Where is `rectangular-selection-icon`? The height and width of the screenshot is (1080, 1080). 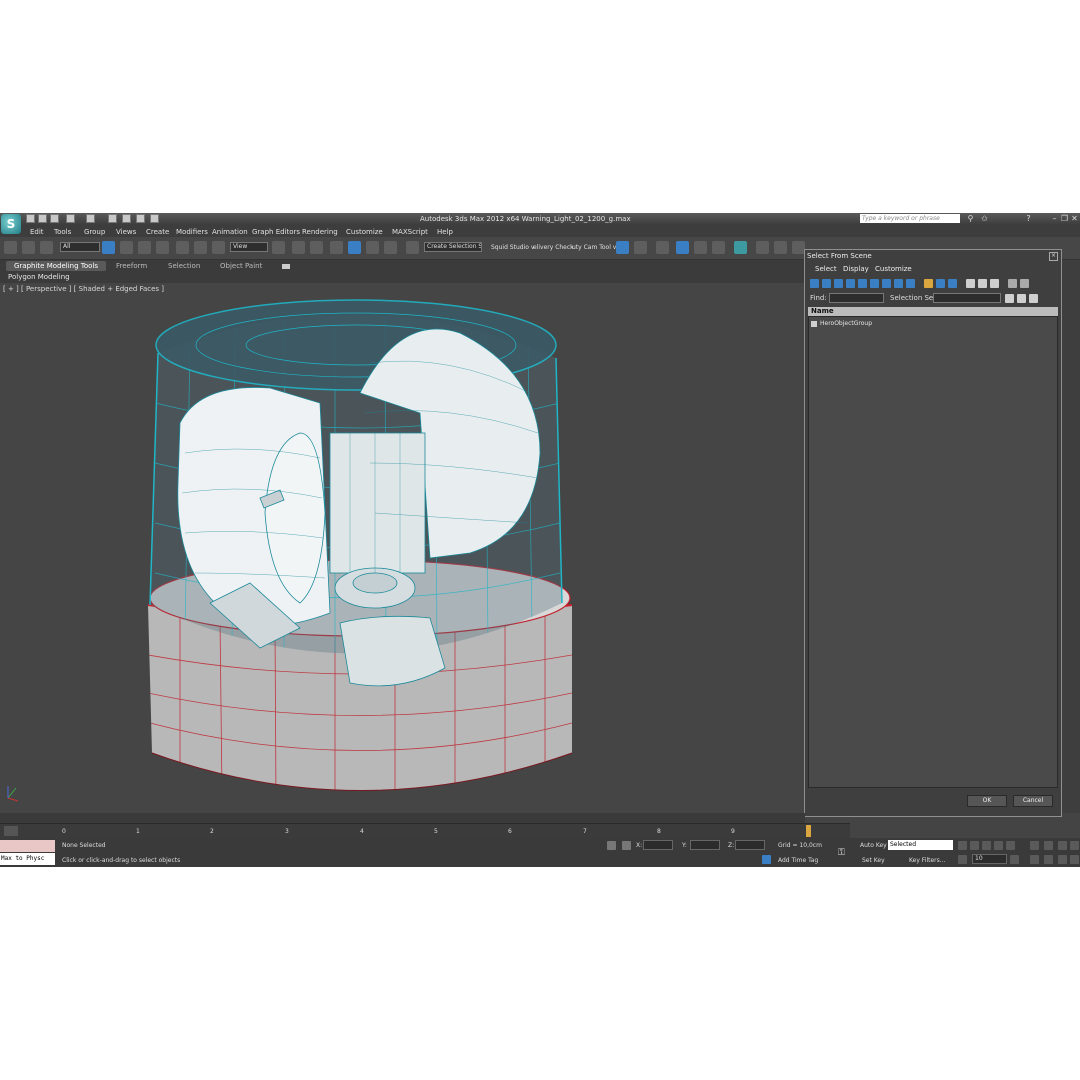 rectangular-selection-icon is located at coordinates (144, 247).